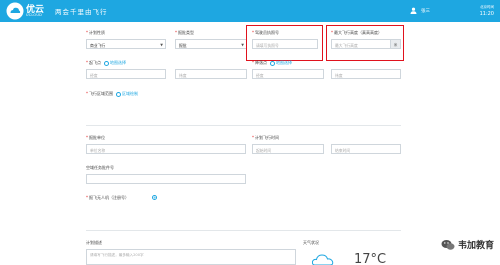  I want to click on max-altitude-input: 最大飞行高度米, so click(366, 44).